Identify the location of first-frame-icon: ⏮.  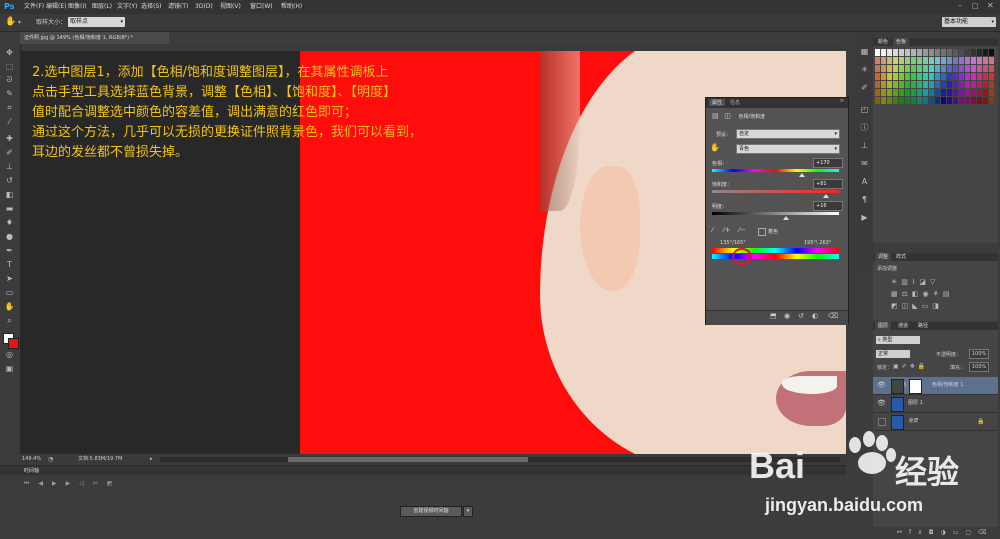
(31, 483).